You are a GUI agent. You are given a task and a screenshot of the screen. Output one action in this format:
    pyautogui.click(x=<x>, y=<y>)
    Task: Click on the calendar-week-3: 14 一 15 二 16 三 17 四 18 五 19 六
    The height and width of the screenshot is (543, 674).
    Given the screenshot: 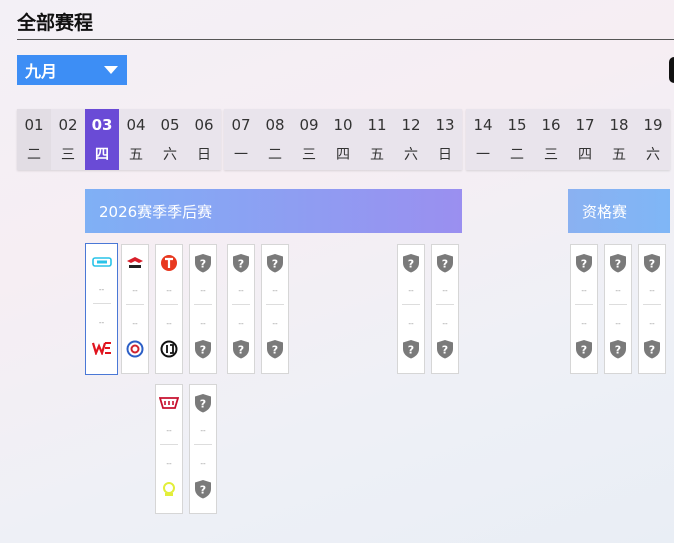 What is the action you would take?
    pyautogui.click(x=568, y=139)
    